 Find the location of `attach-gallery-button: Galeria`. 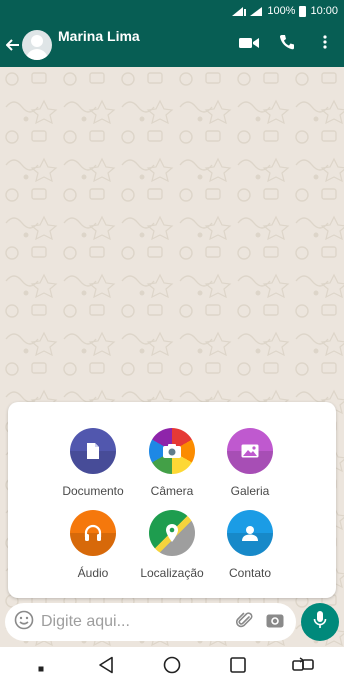

attach-gallery-button: Galeria is located at coordinates (250, 463).